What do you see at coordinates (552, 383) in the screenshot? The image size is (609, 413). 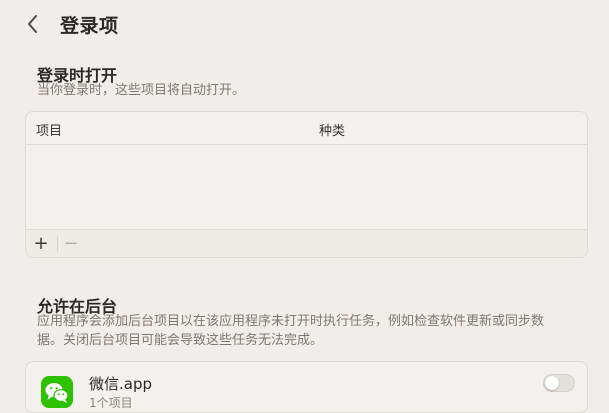 I see `toggle-knob` at bounding box center [552, 383].